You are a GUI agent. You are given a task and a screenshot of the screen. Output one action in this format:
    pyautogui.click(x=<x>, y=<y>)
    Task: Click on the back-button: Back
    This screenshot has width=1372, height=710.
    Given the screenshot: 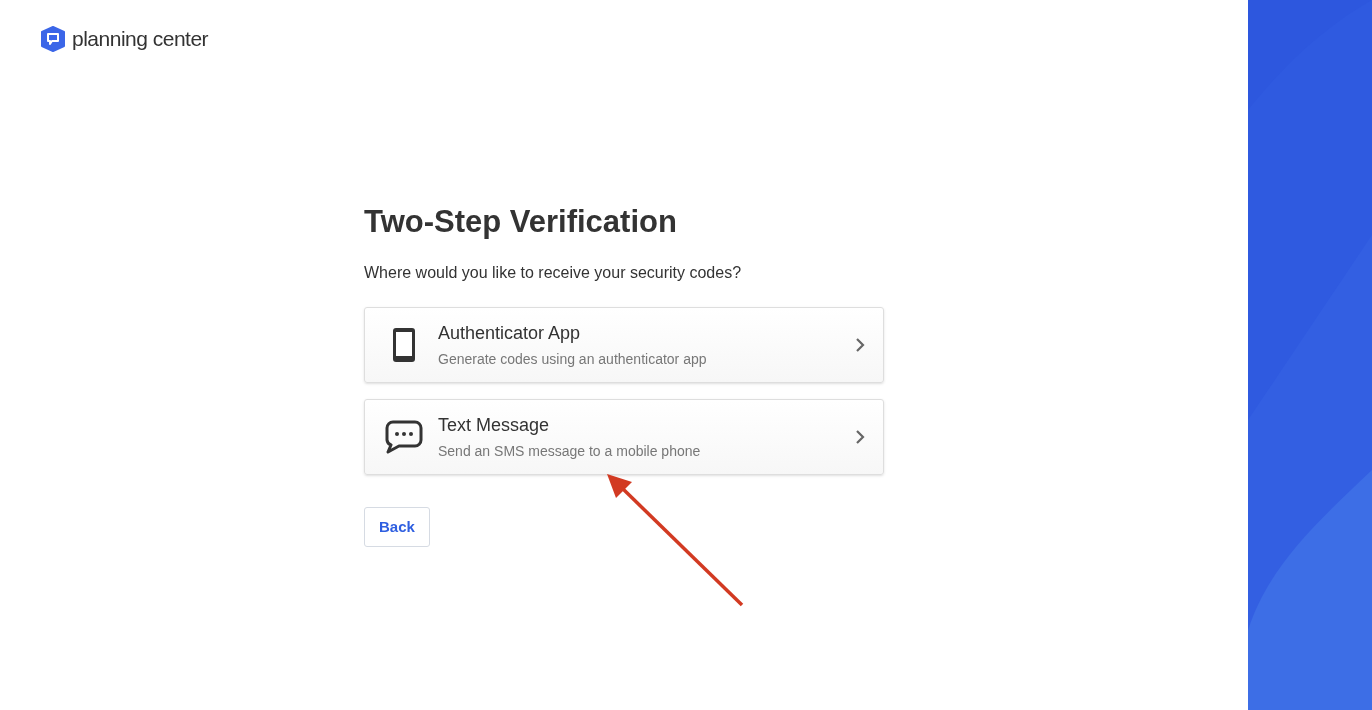 What is the action you would take?
    pyautogui.click(x=397, y=527)
    